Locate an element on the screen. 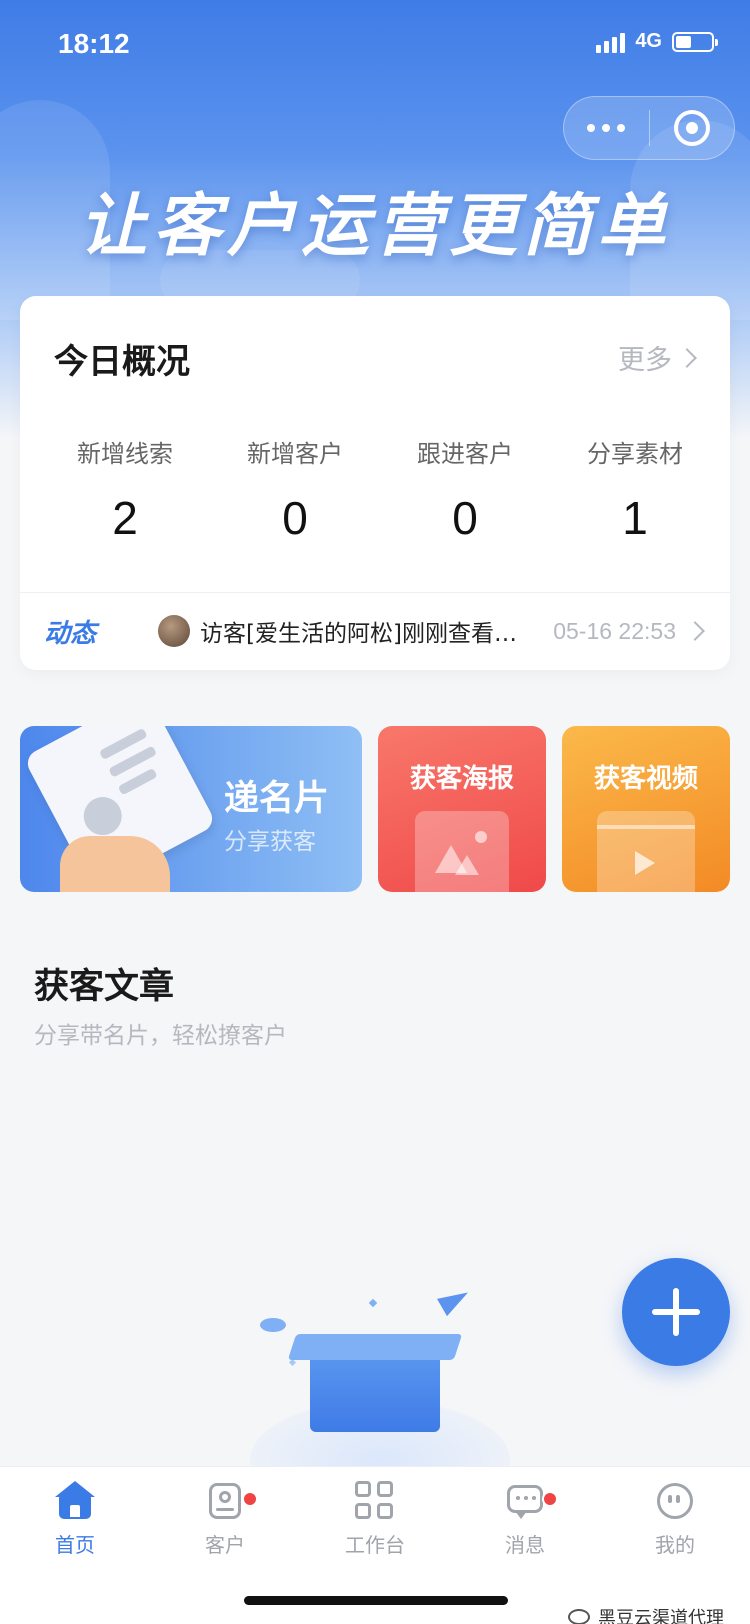  home-icon is located at coordinates (75, 1501).